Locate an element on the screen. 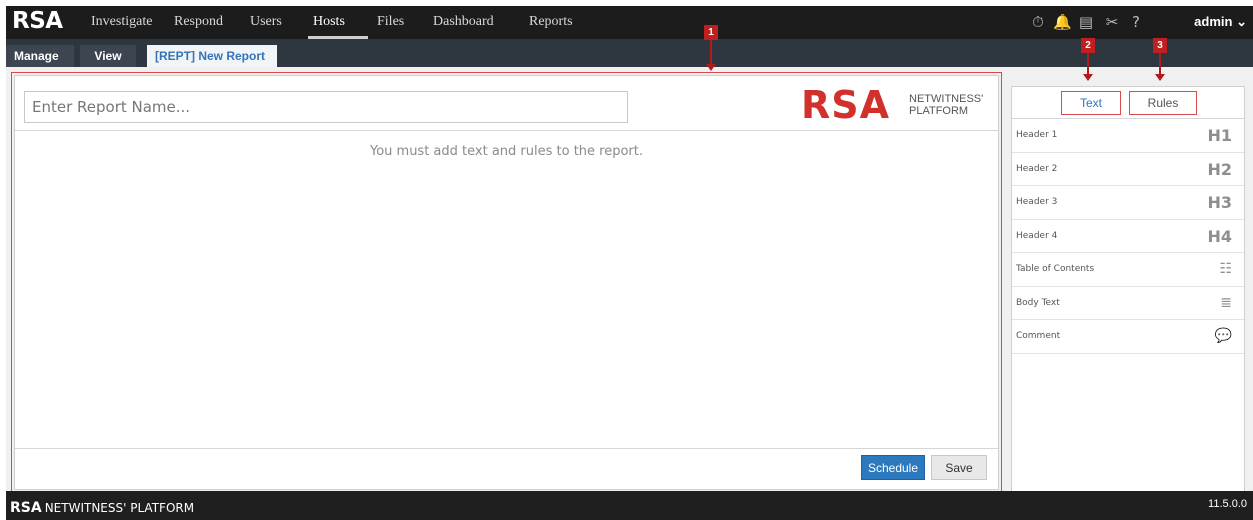 This screenshot has width=1253, height=520. nav-item-dashboard: Dashboard is located at coordinates (463, 22).